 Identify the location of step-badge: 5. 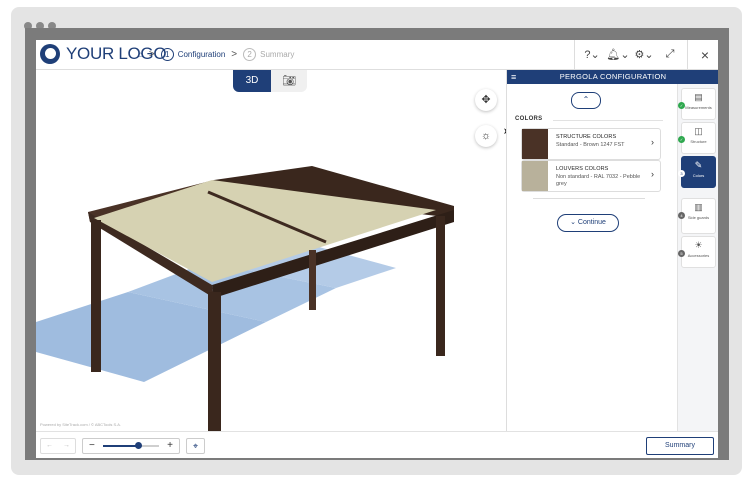
(681, 253).